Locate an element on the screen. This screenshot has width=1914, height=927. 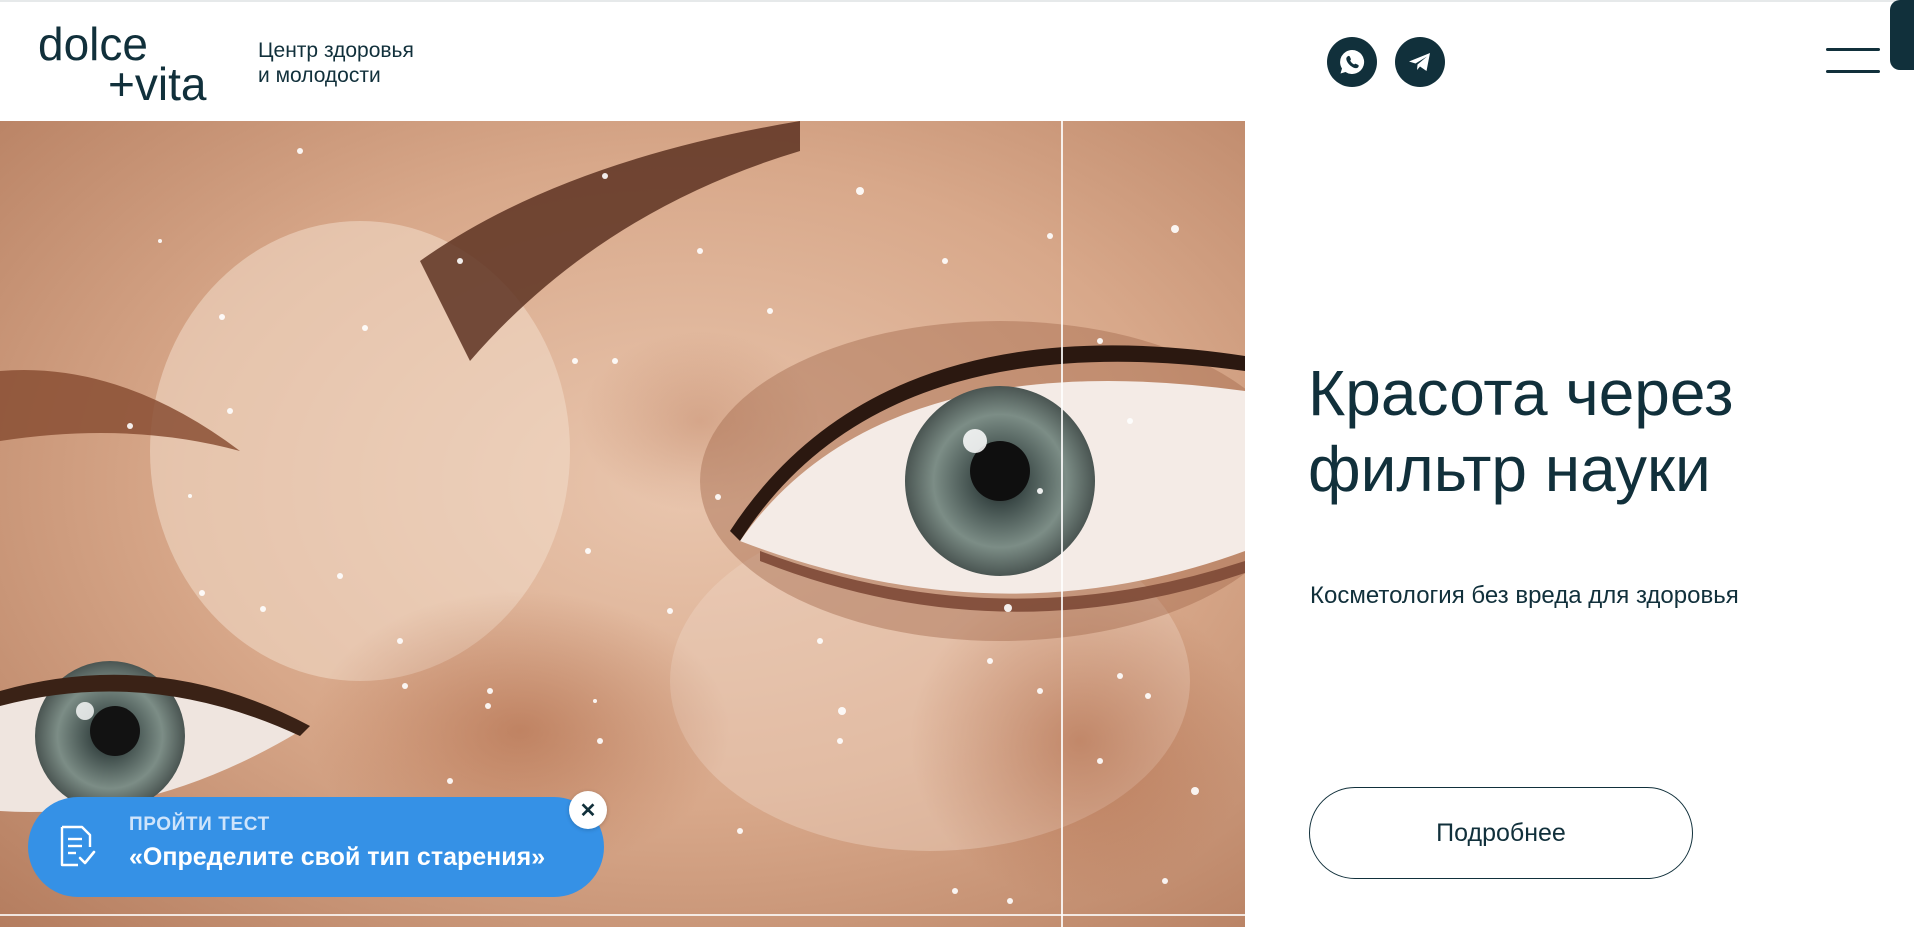
hero-subheadline: Косметология без вреда для здоровья is located at coordinates (1524, 595).